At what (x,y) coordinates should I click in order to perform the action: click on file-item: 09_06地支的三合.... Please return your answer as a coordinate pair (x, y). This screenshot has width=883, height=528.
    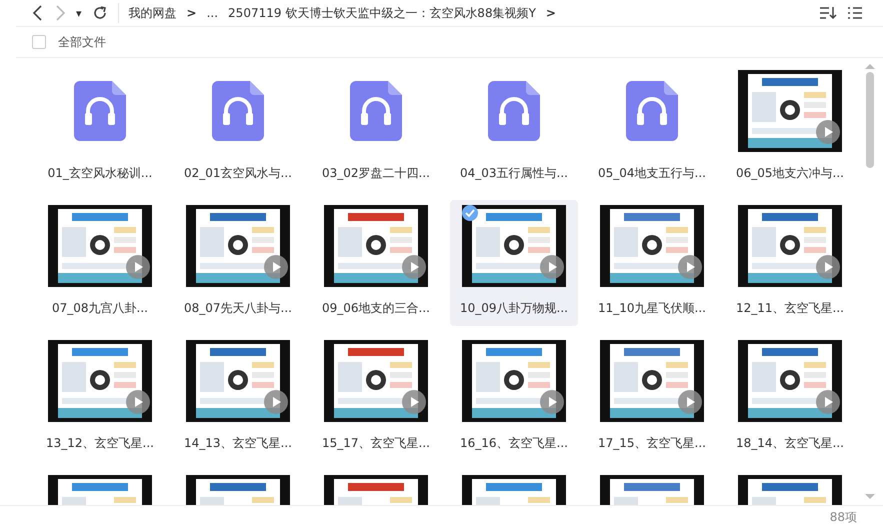
    Looking at the image, I should click on (376, 263).